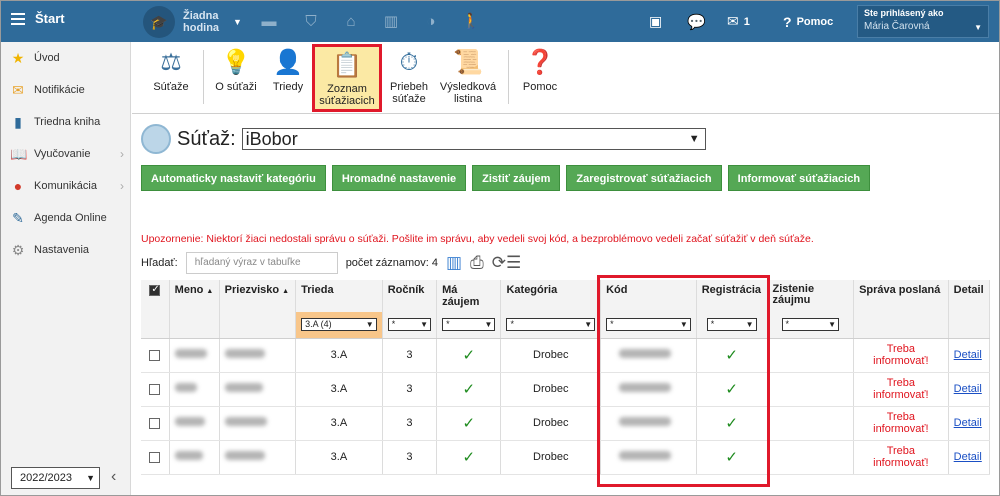  I want to click on sidebar-item-triedna-kniha: ▮ Triedna kniha, so click(65, 122).